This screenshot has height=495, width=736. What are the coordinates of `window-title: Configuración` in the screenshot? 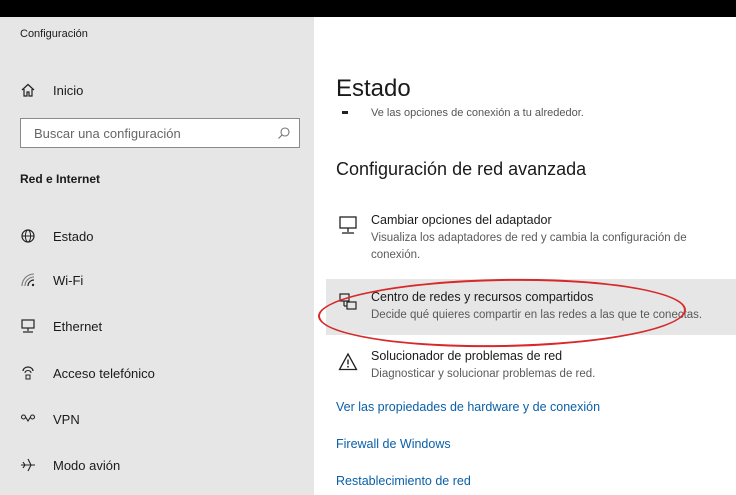 It's located at (54, 34).